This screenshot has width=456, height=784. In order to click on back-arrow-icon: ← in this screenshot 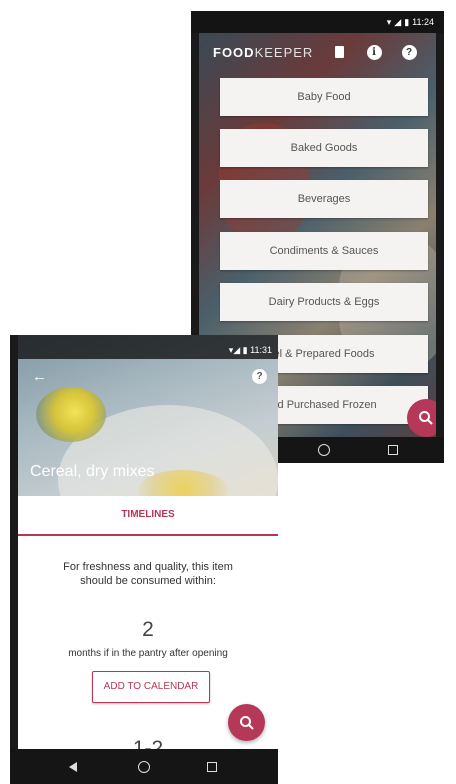, I will do `click(39, 376)`.